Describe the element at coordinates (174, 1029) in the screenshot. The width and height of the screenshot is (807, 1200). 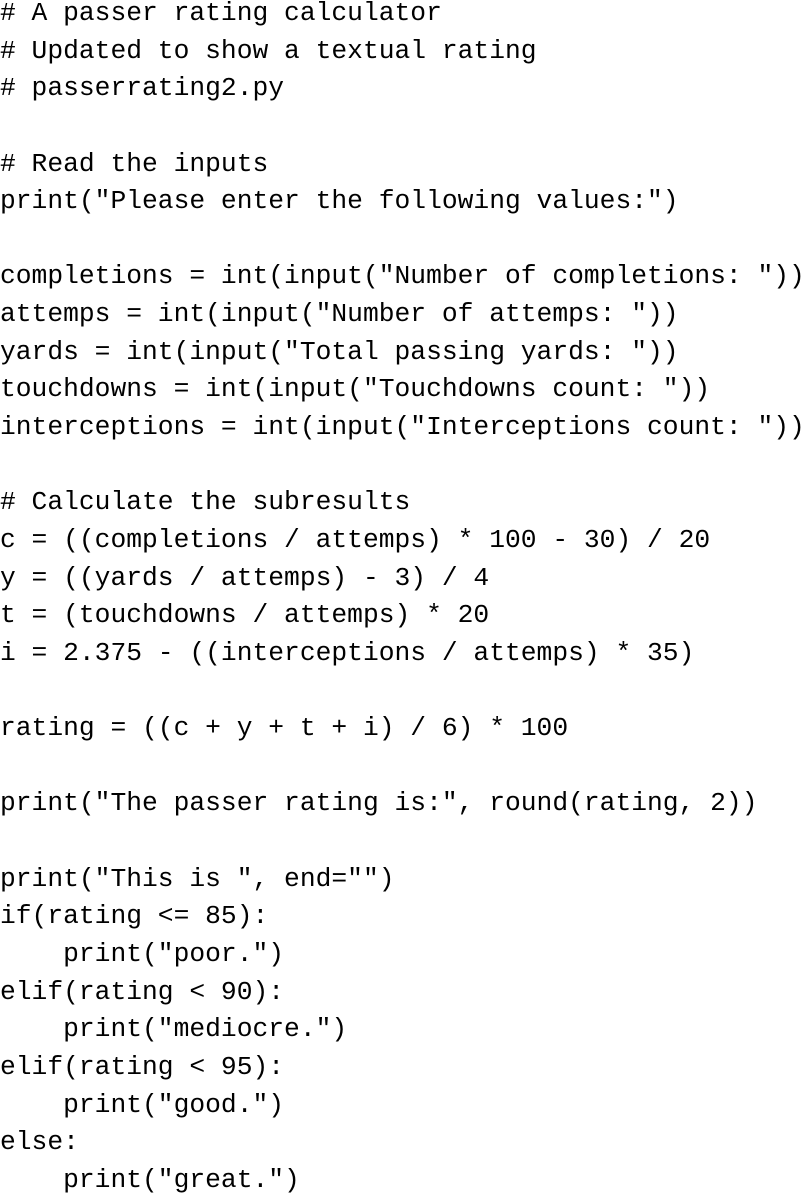
I see `code-line-print-mediocre: print("mediocre.")` at that location.